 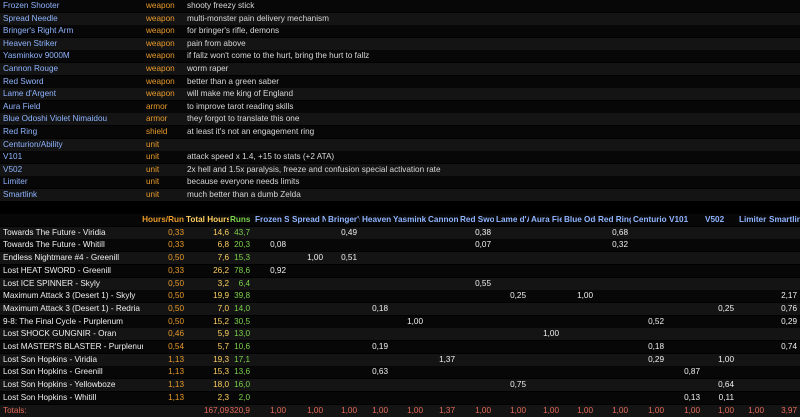 What do you see at coordinates (242, 308) in the screenshot?
I see `run-count: 14,0` at bounding box center [242, 308].